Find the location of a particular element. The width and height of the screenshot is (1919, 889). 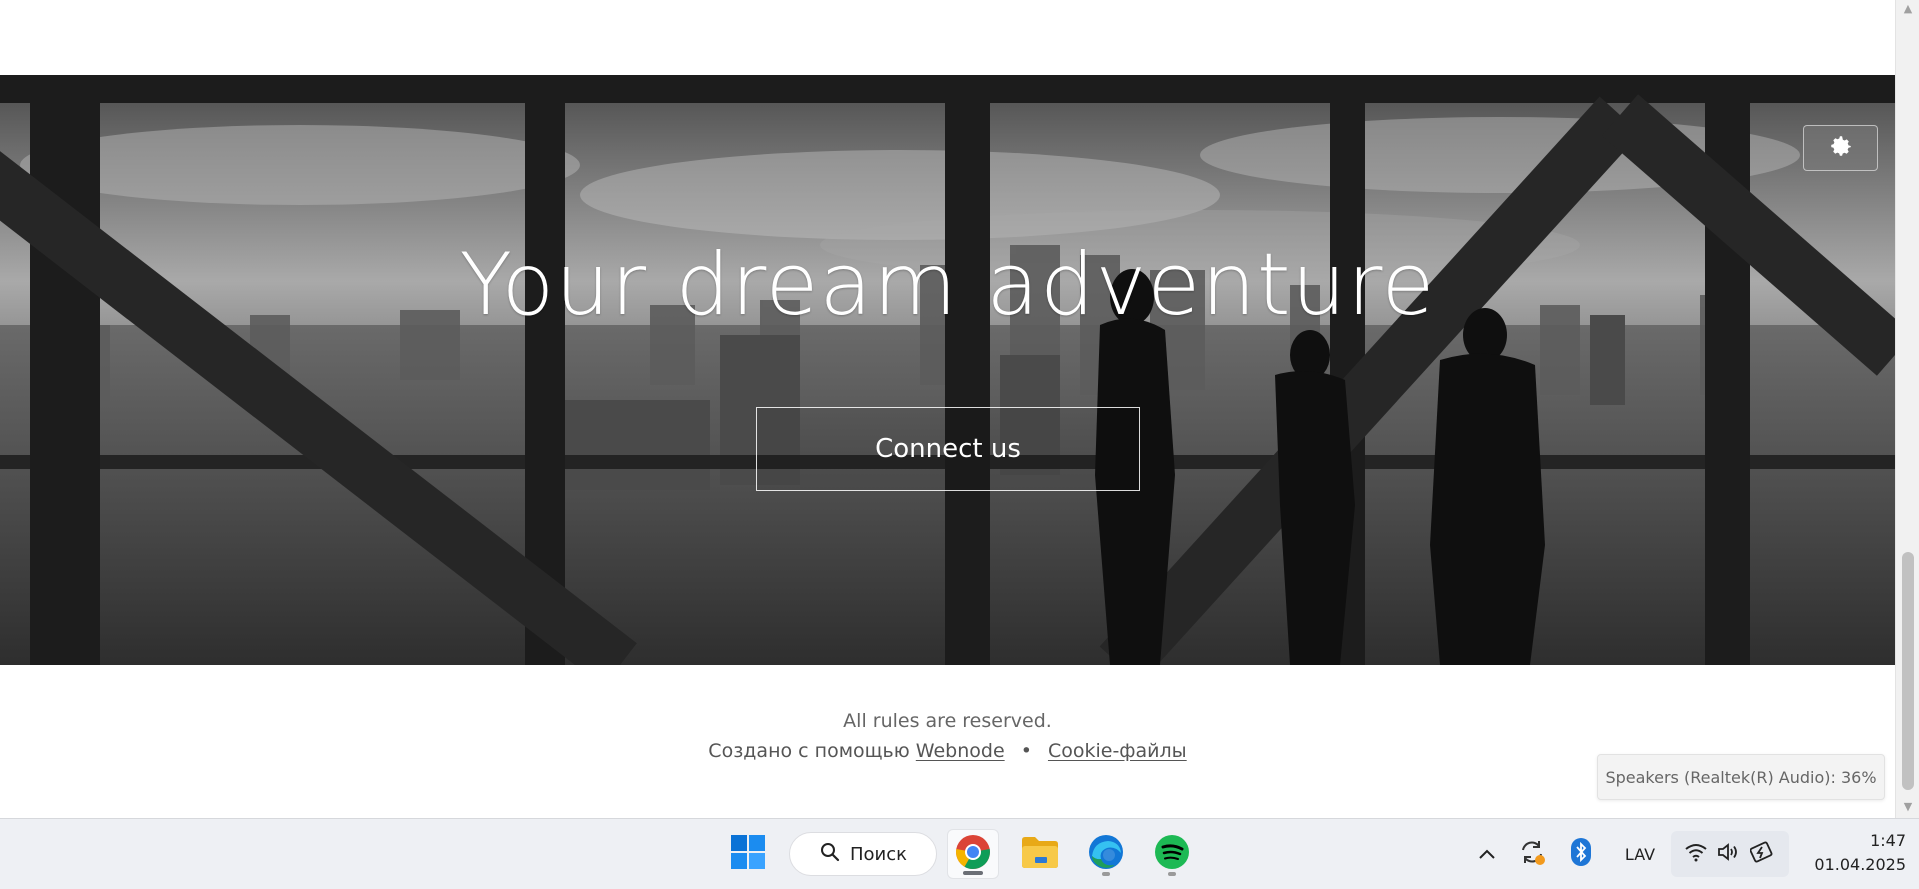

taskbar-app-file-explorer is located at coordinates (1040, 854).